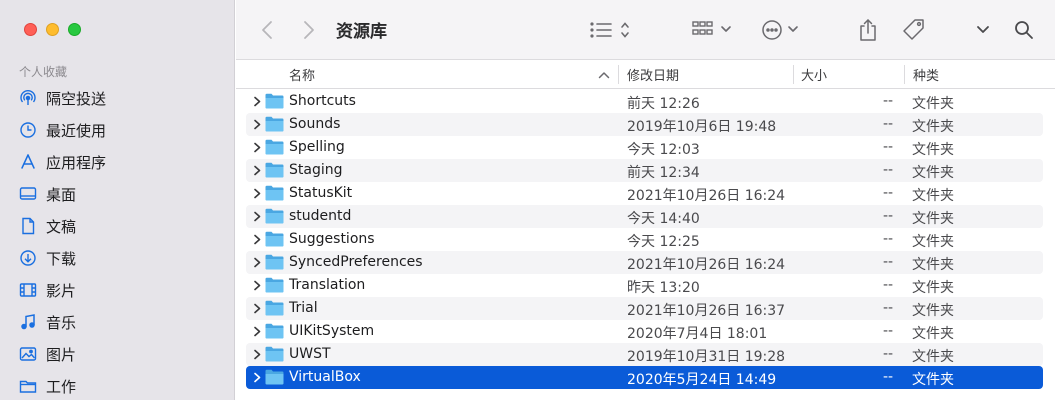 This screenshot has height=400, width=1055. What do you see at coordinates (28, 322) in the screenshot?
I see `music-icon` at bounding box center [28, 322].